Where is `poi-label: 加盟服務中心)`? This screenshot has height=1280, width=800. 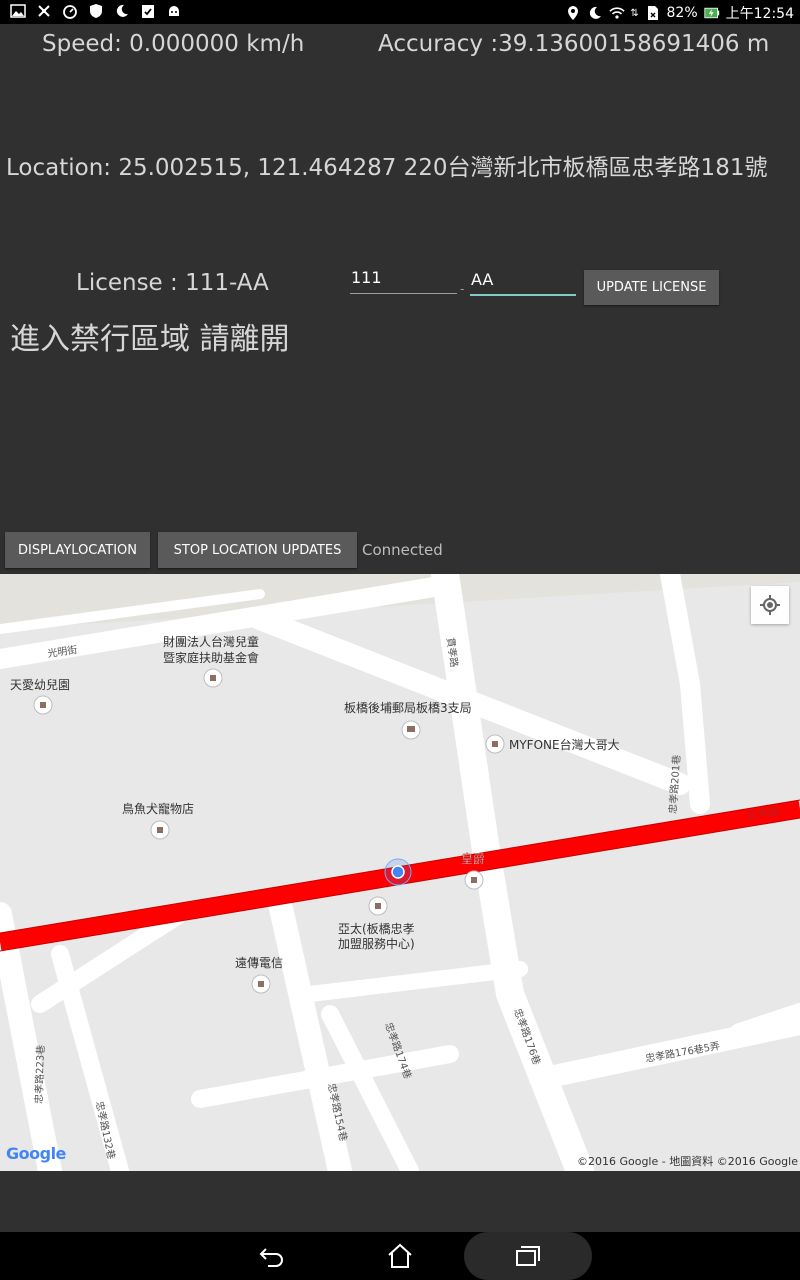 poi-label: 加盟服務中心) is located at coordinates (376, 943).